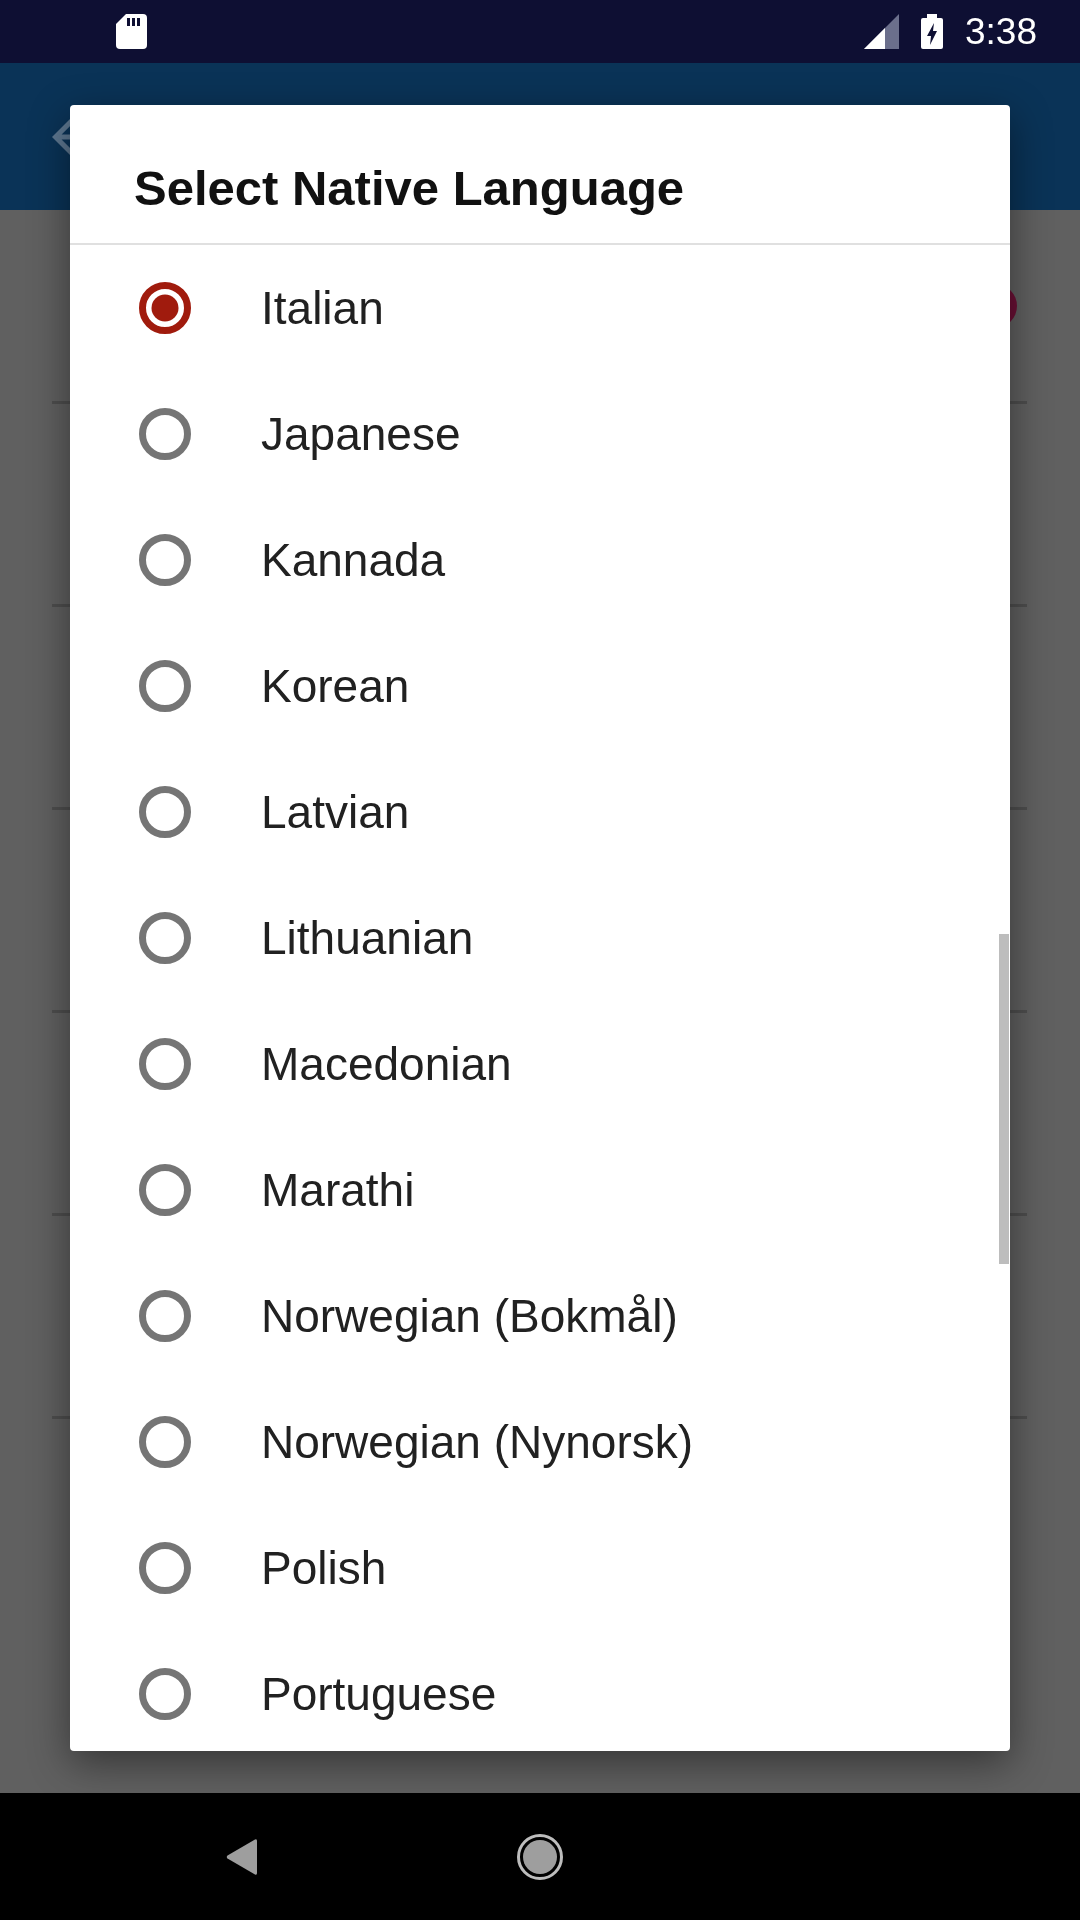 This screenshot has height=1920, width=1080. Describe the element at coordinates (540, 812) in the screenshot. I see `language-option: Latvian` at that location.